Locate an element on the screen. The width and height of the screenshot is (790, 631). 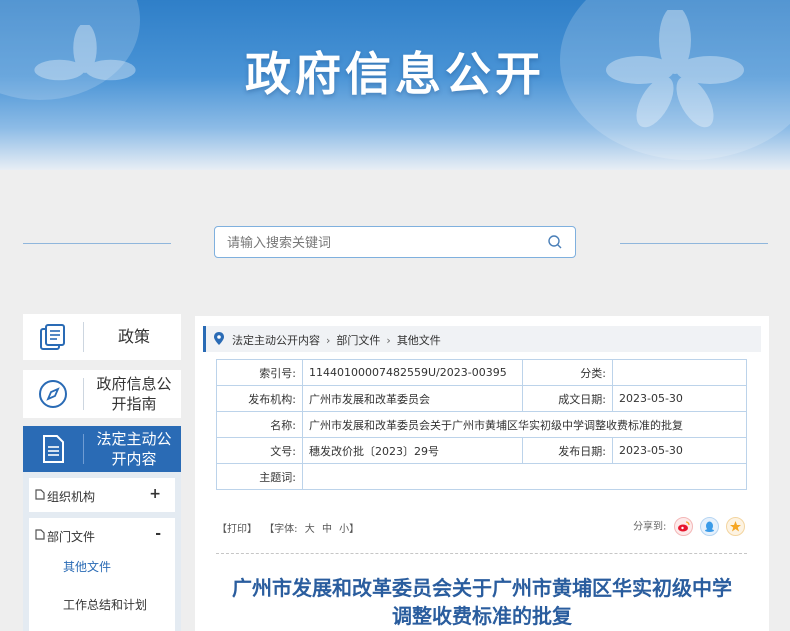
font-medium-button: 中 is located at coordinates (327, 529).